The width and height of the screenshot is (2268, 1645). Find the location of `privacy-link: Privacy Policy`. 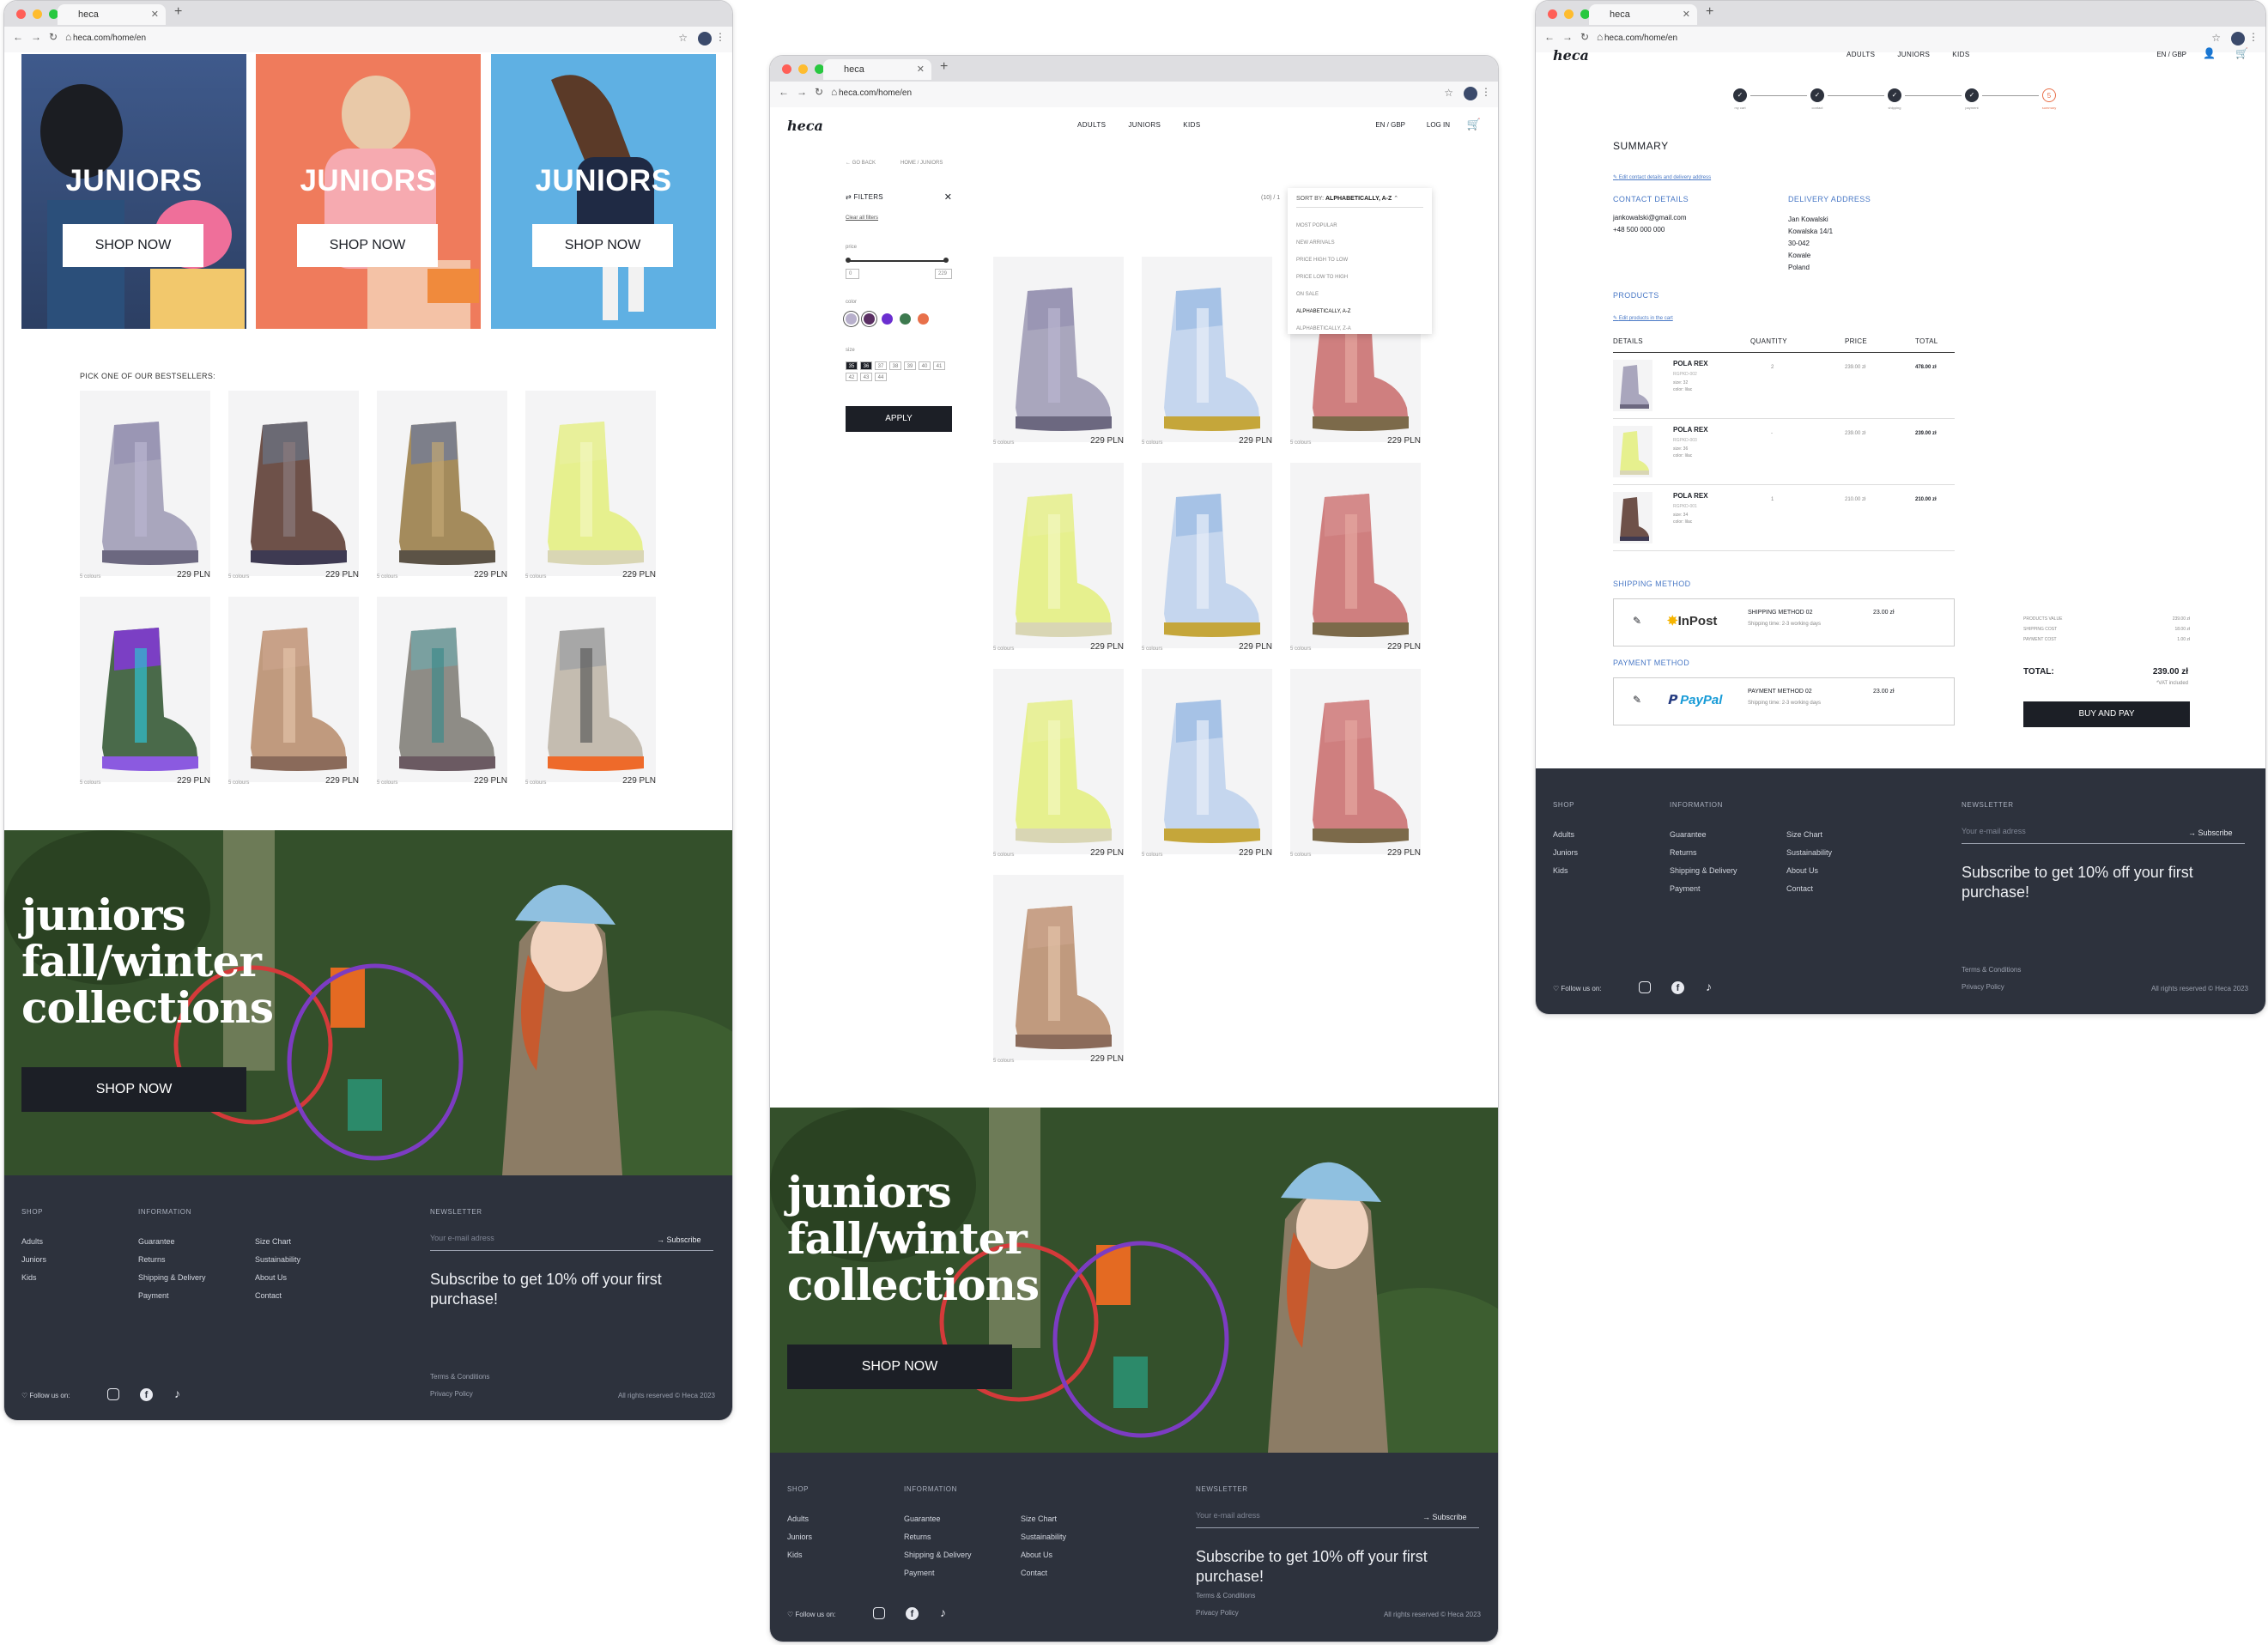

privacy-link: Privacy Policy is located at coordinates (451, 1394).